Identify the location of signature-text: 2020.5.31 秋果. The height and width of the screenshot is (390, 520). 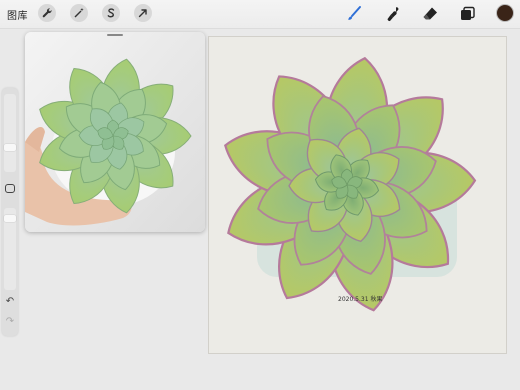
(360, 299).